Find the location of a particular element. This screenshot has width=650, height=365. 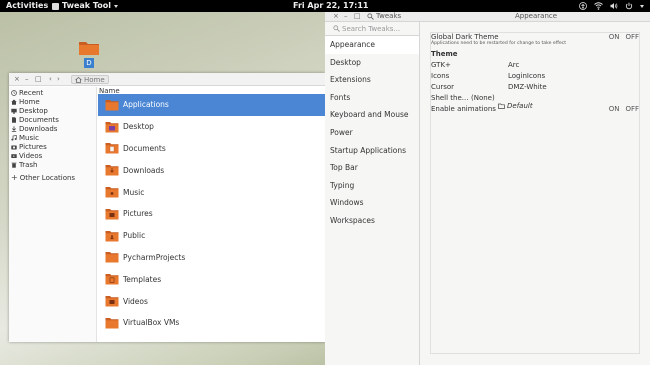

sidebar-item-recent: Recent is located at coordinates (52, 92).